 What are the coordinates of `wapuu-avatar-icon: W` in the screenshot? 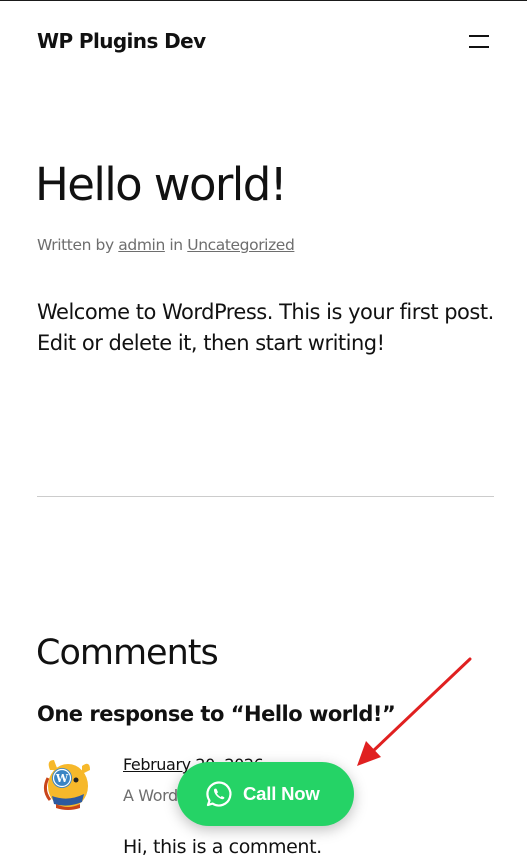 It's located at (66, 785).